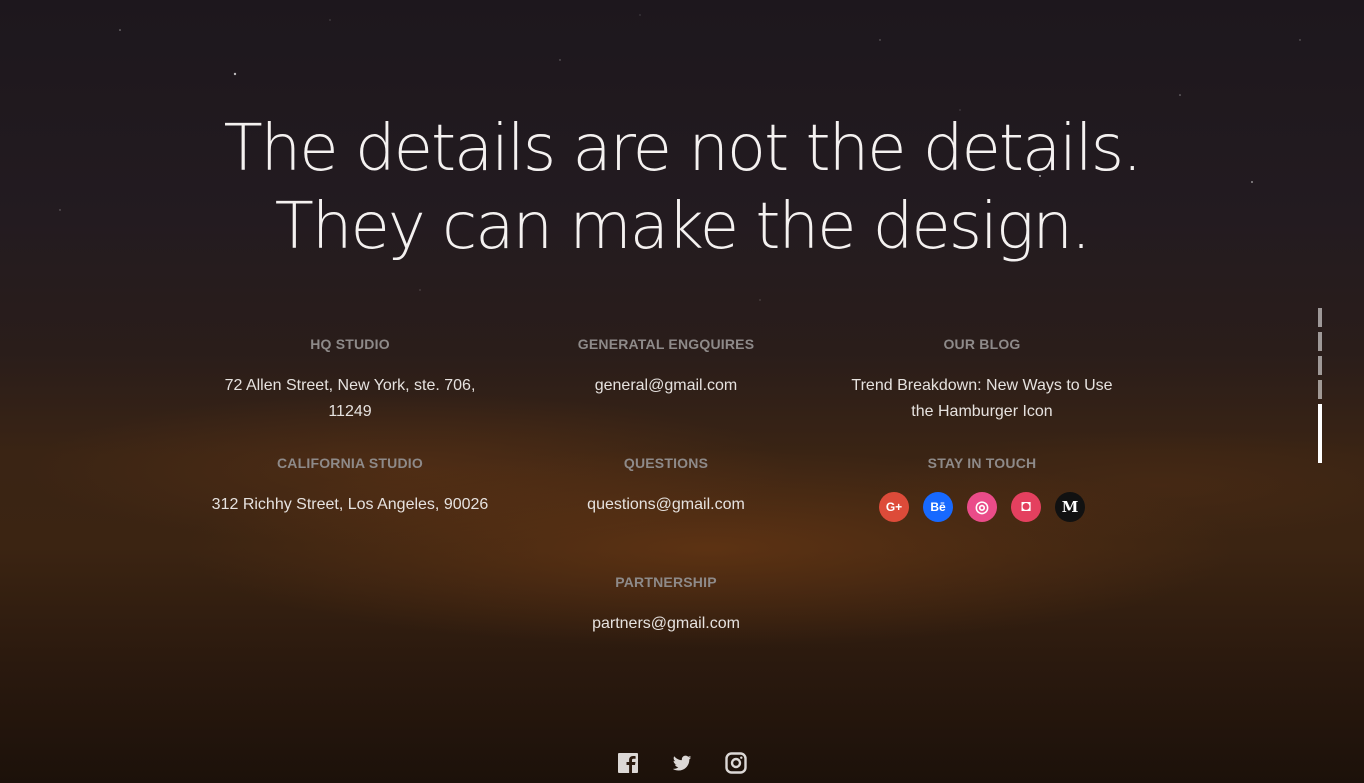  I want to click on general-email-link: general@gmail.com, so click(666, 386).